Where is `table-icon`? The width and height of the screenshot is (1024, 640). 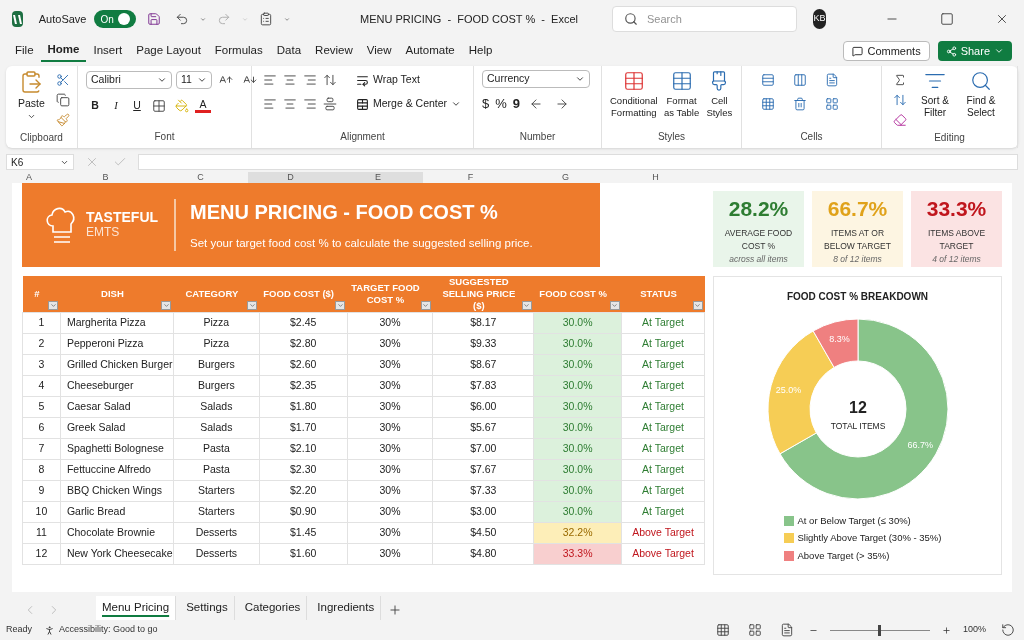 table-icon is located at coordinates (681, 81).